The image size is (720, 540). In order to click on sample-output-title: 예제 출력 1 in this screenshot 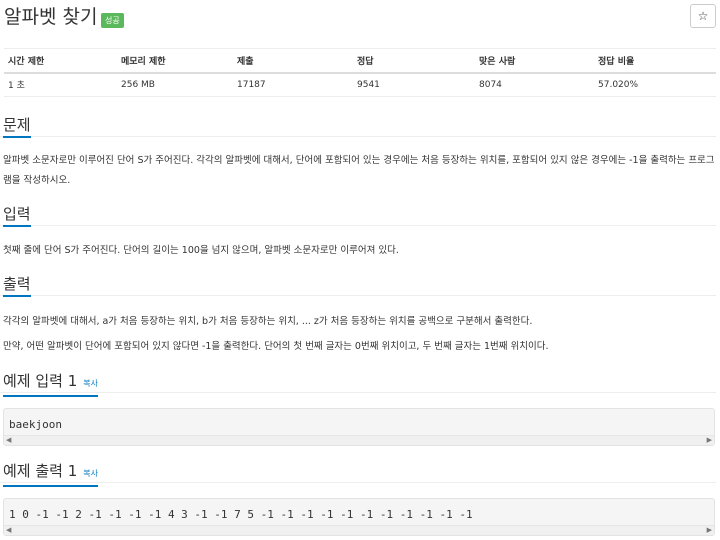, I will do `click(40, 471)`.